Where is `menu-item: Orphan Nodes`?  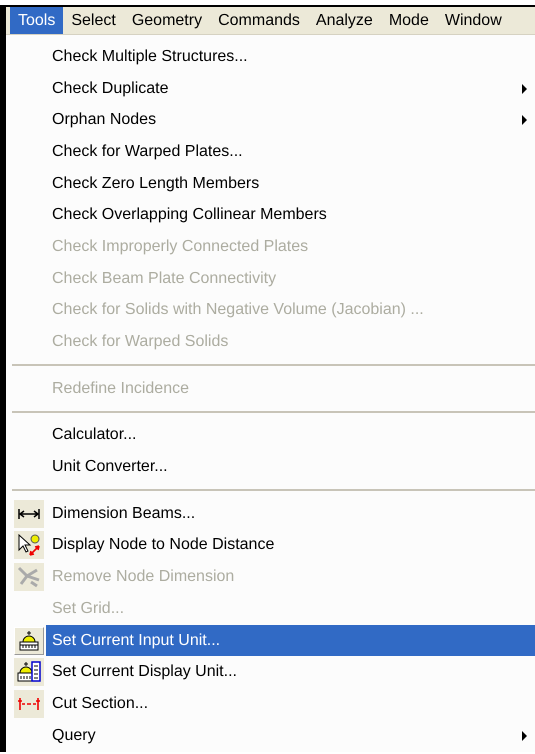 menu-item: Orphan Nodes is located at coordinates (290, 120).